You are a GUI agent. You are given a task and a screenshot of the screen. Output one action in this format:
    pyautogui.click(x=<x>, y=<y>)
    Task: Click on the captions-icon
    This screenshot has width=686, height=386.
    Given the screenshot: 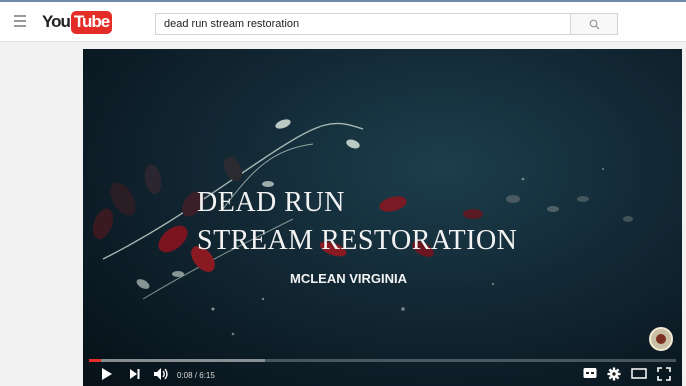 What is the action you would take?
    pyautogui.click(x=590, y=373)
    